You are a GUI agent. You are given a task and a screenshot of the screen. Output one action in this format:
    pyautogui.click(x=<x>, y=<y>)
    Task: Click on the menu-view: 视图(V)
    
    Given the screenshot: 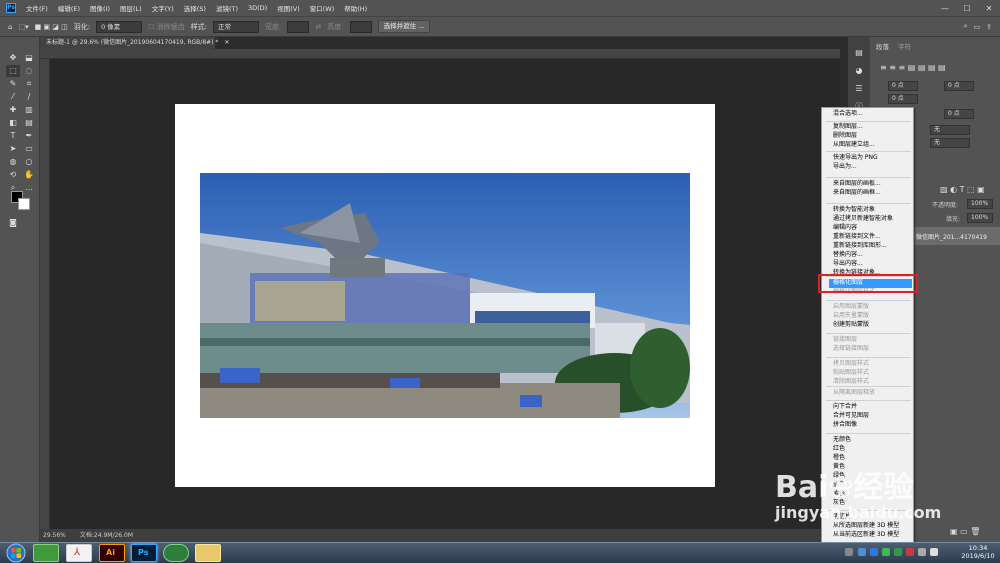 What is the action you would take?
    pyautogui.click(x=288, y=8)
    